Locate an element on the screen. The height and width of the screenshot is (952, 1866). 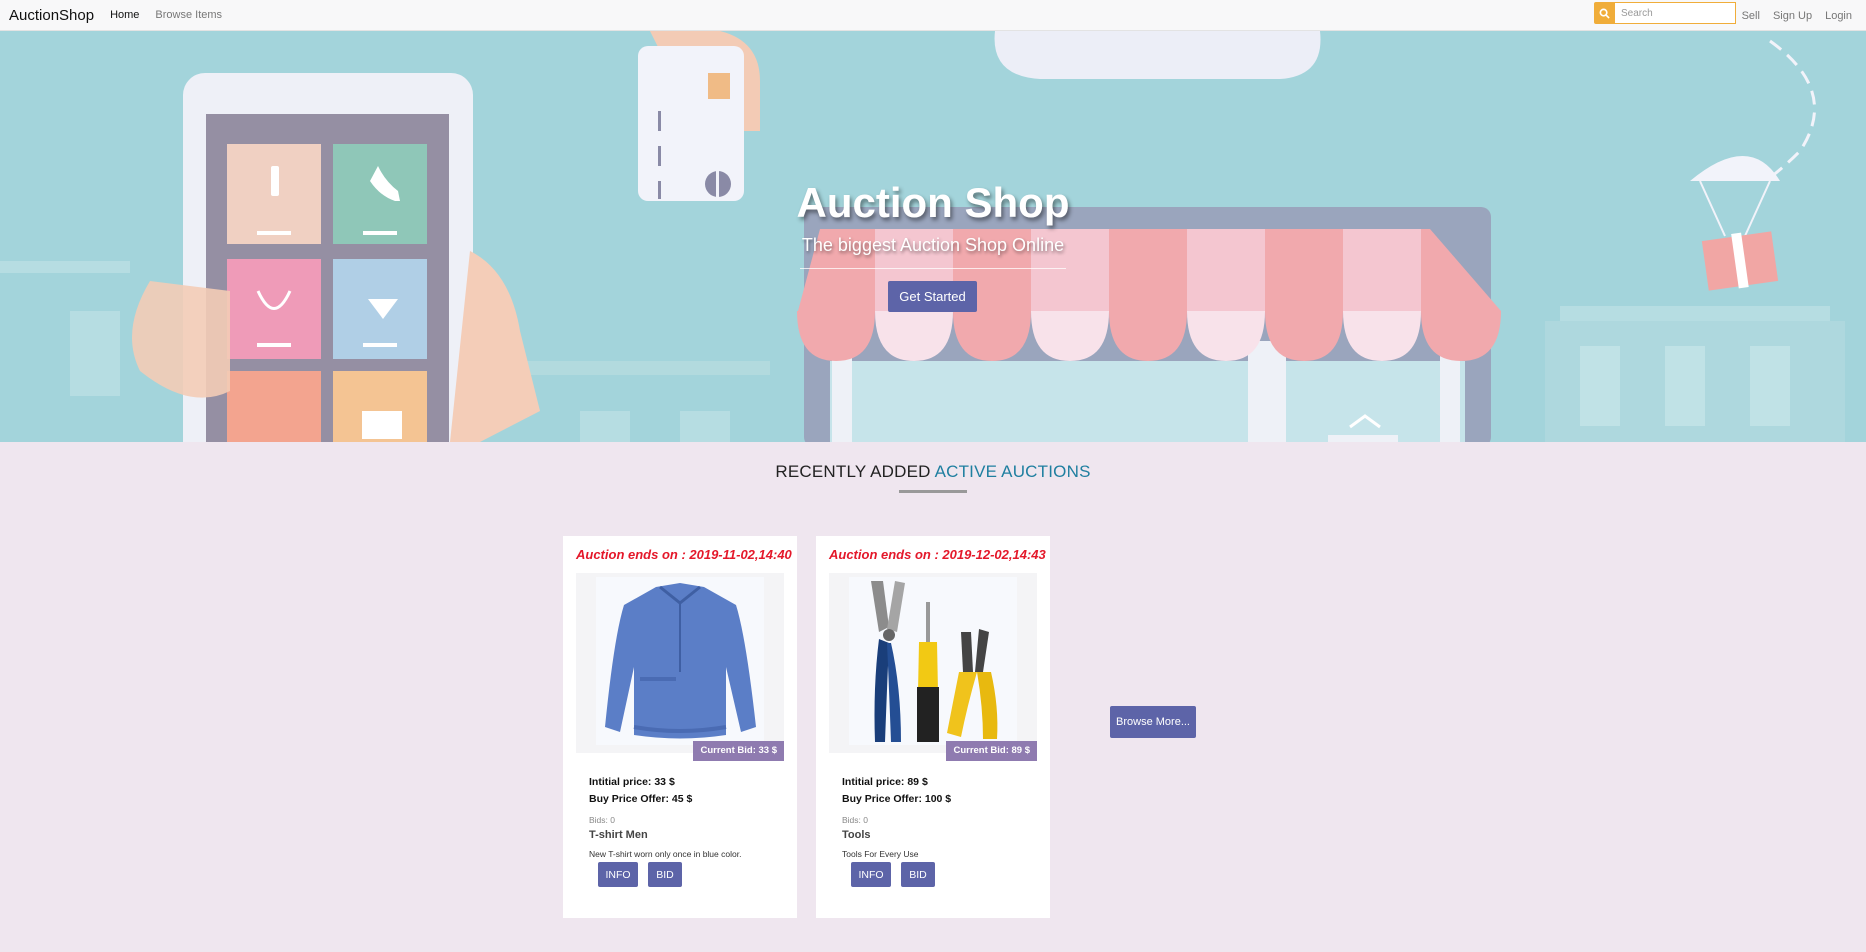
section-title-accent: ACTIVE AUCTIONS is located at coordinates (1012, 471).